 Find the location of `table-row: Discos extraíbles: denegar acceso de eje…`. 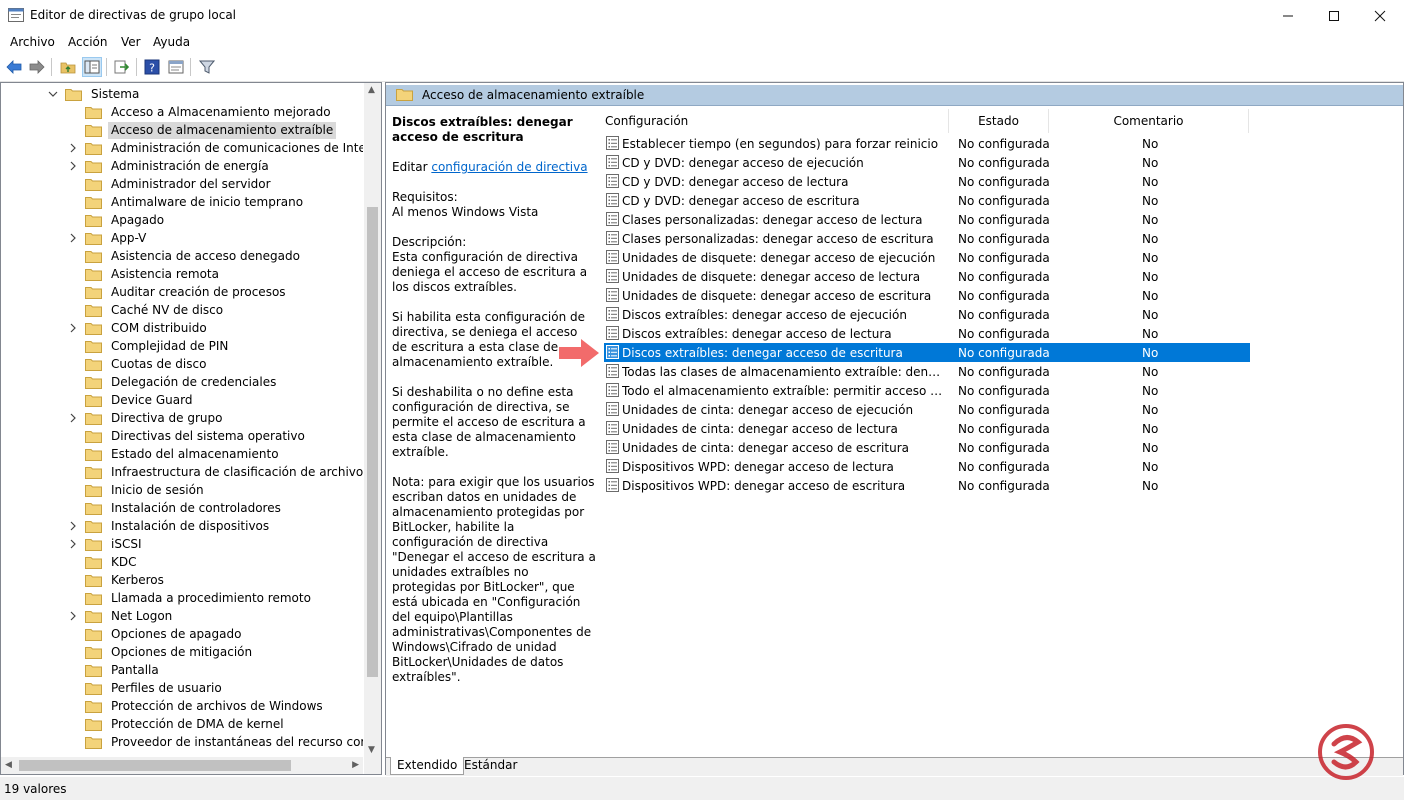

table-row: Discos extraíbles: denegar acceso de eje… is located at coordinates (927, 314).